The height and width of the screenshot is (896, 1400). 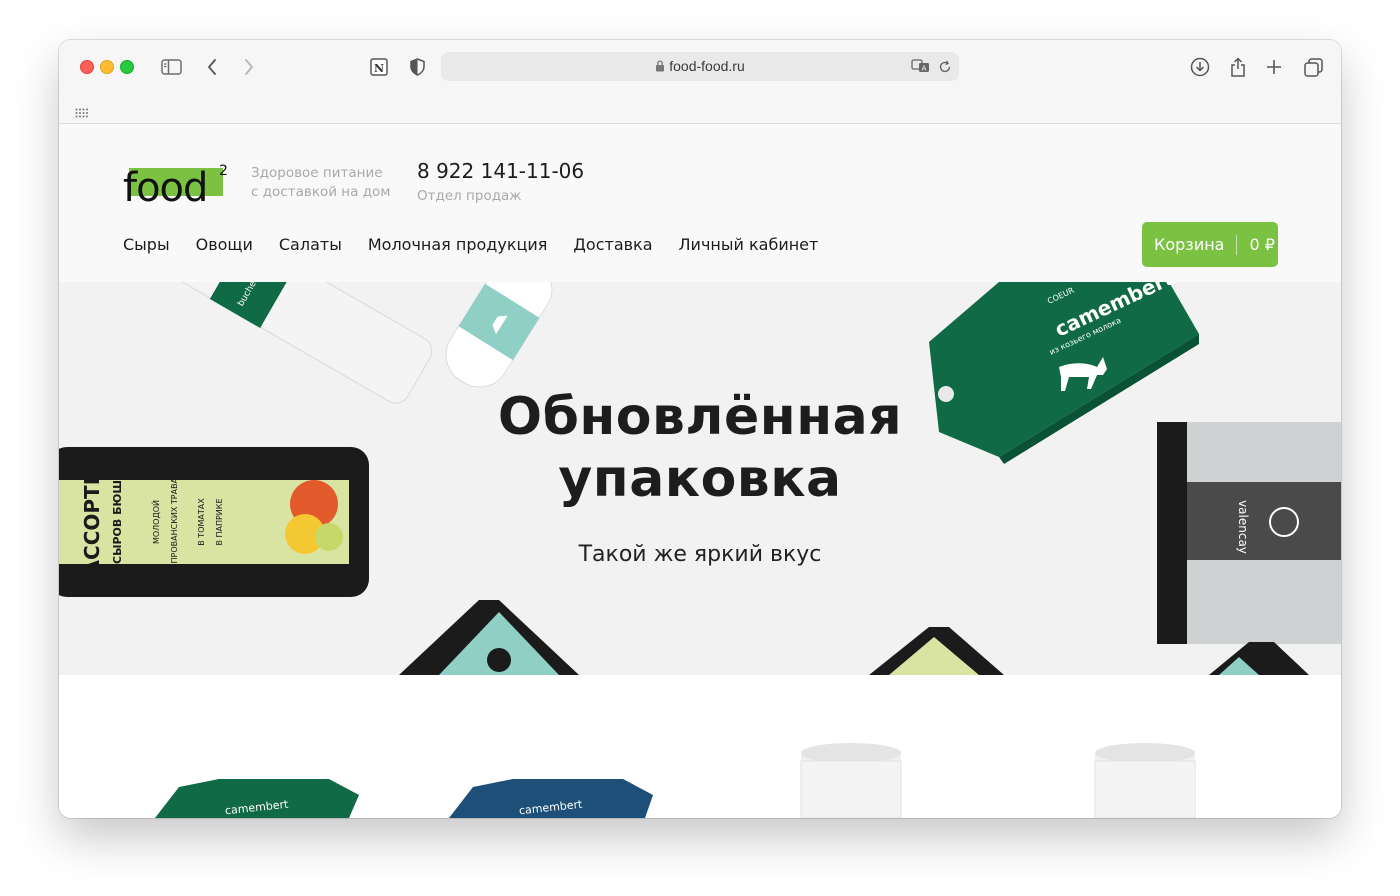 I want to click on cart-divider, so click(x=1237, y=244).